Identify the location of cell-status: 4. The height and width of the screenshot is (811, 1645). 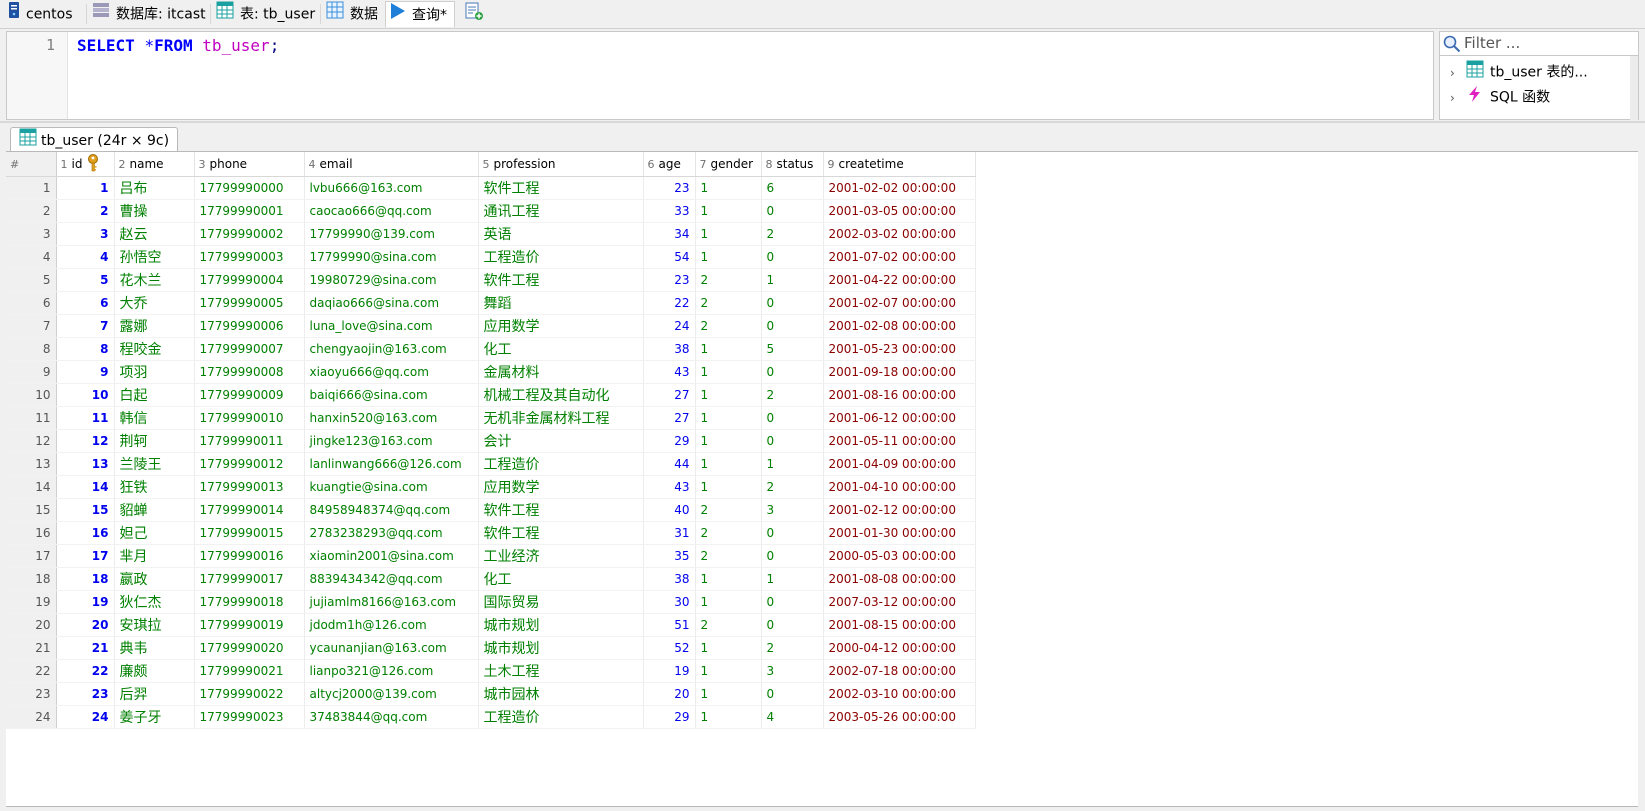
(792, 717).